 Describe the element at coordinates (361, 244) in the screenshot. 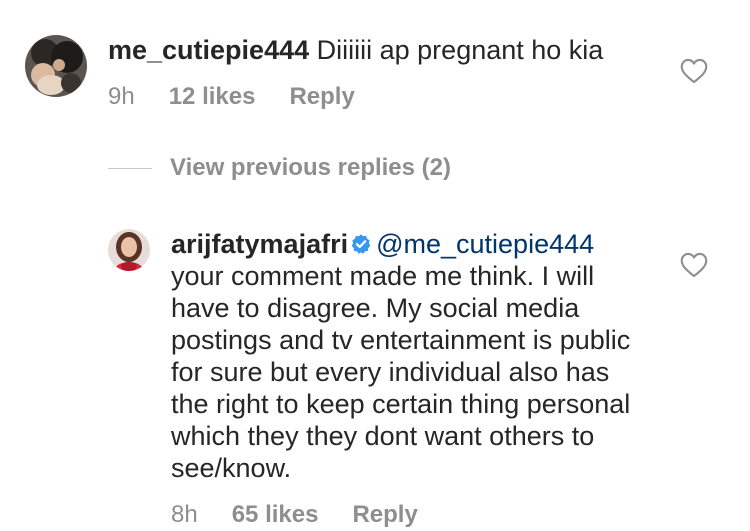

I see `verified-badge-icon` at that location.